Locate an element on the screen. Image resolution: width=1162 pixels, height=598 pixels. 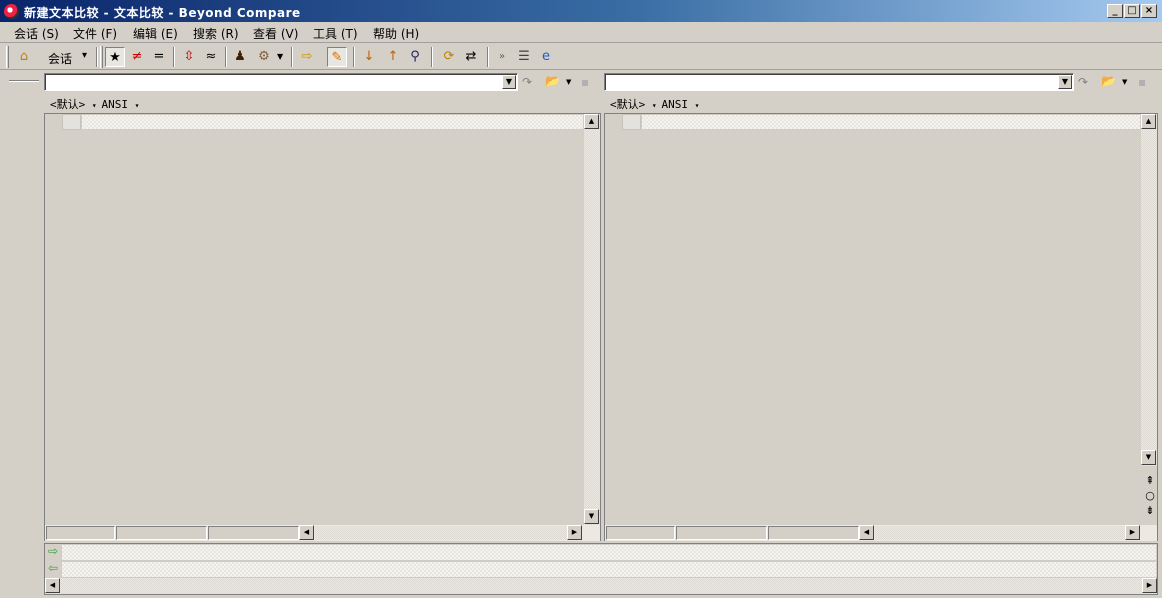
left-path-input: ▼ is located at coordinates (281, 82).